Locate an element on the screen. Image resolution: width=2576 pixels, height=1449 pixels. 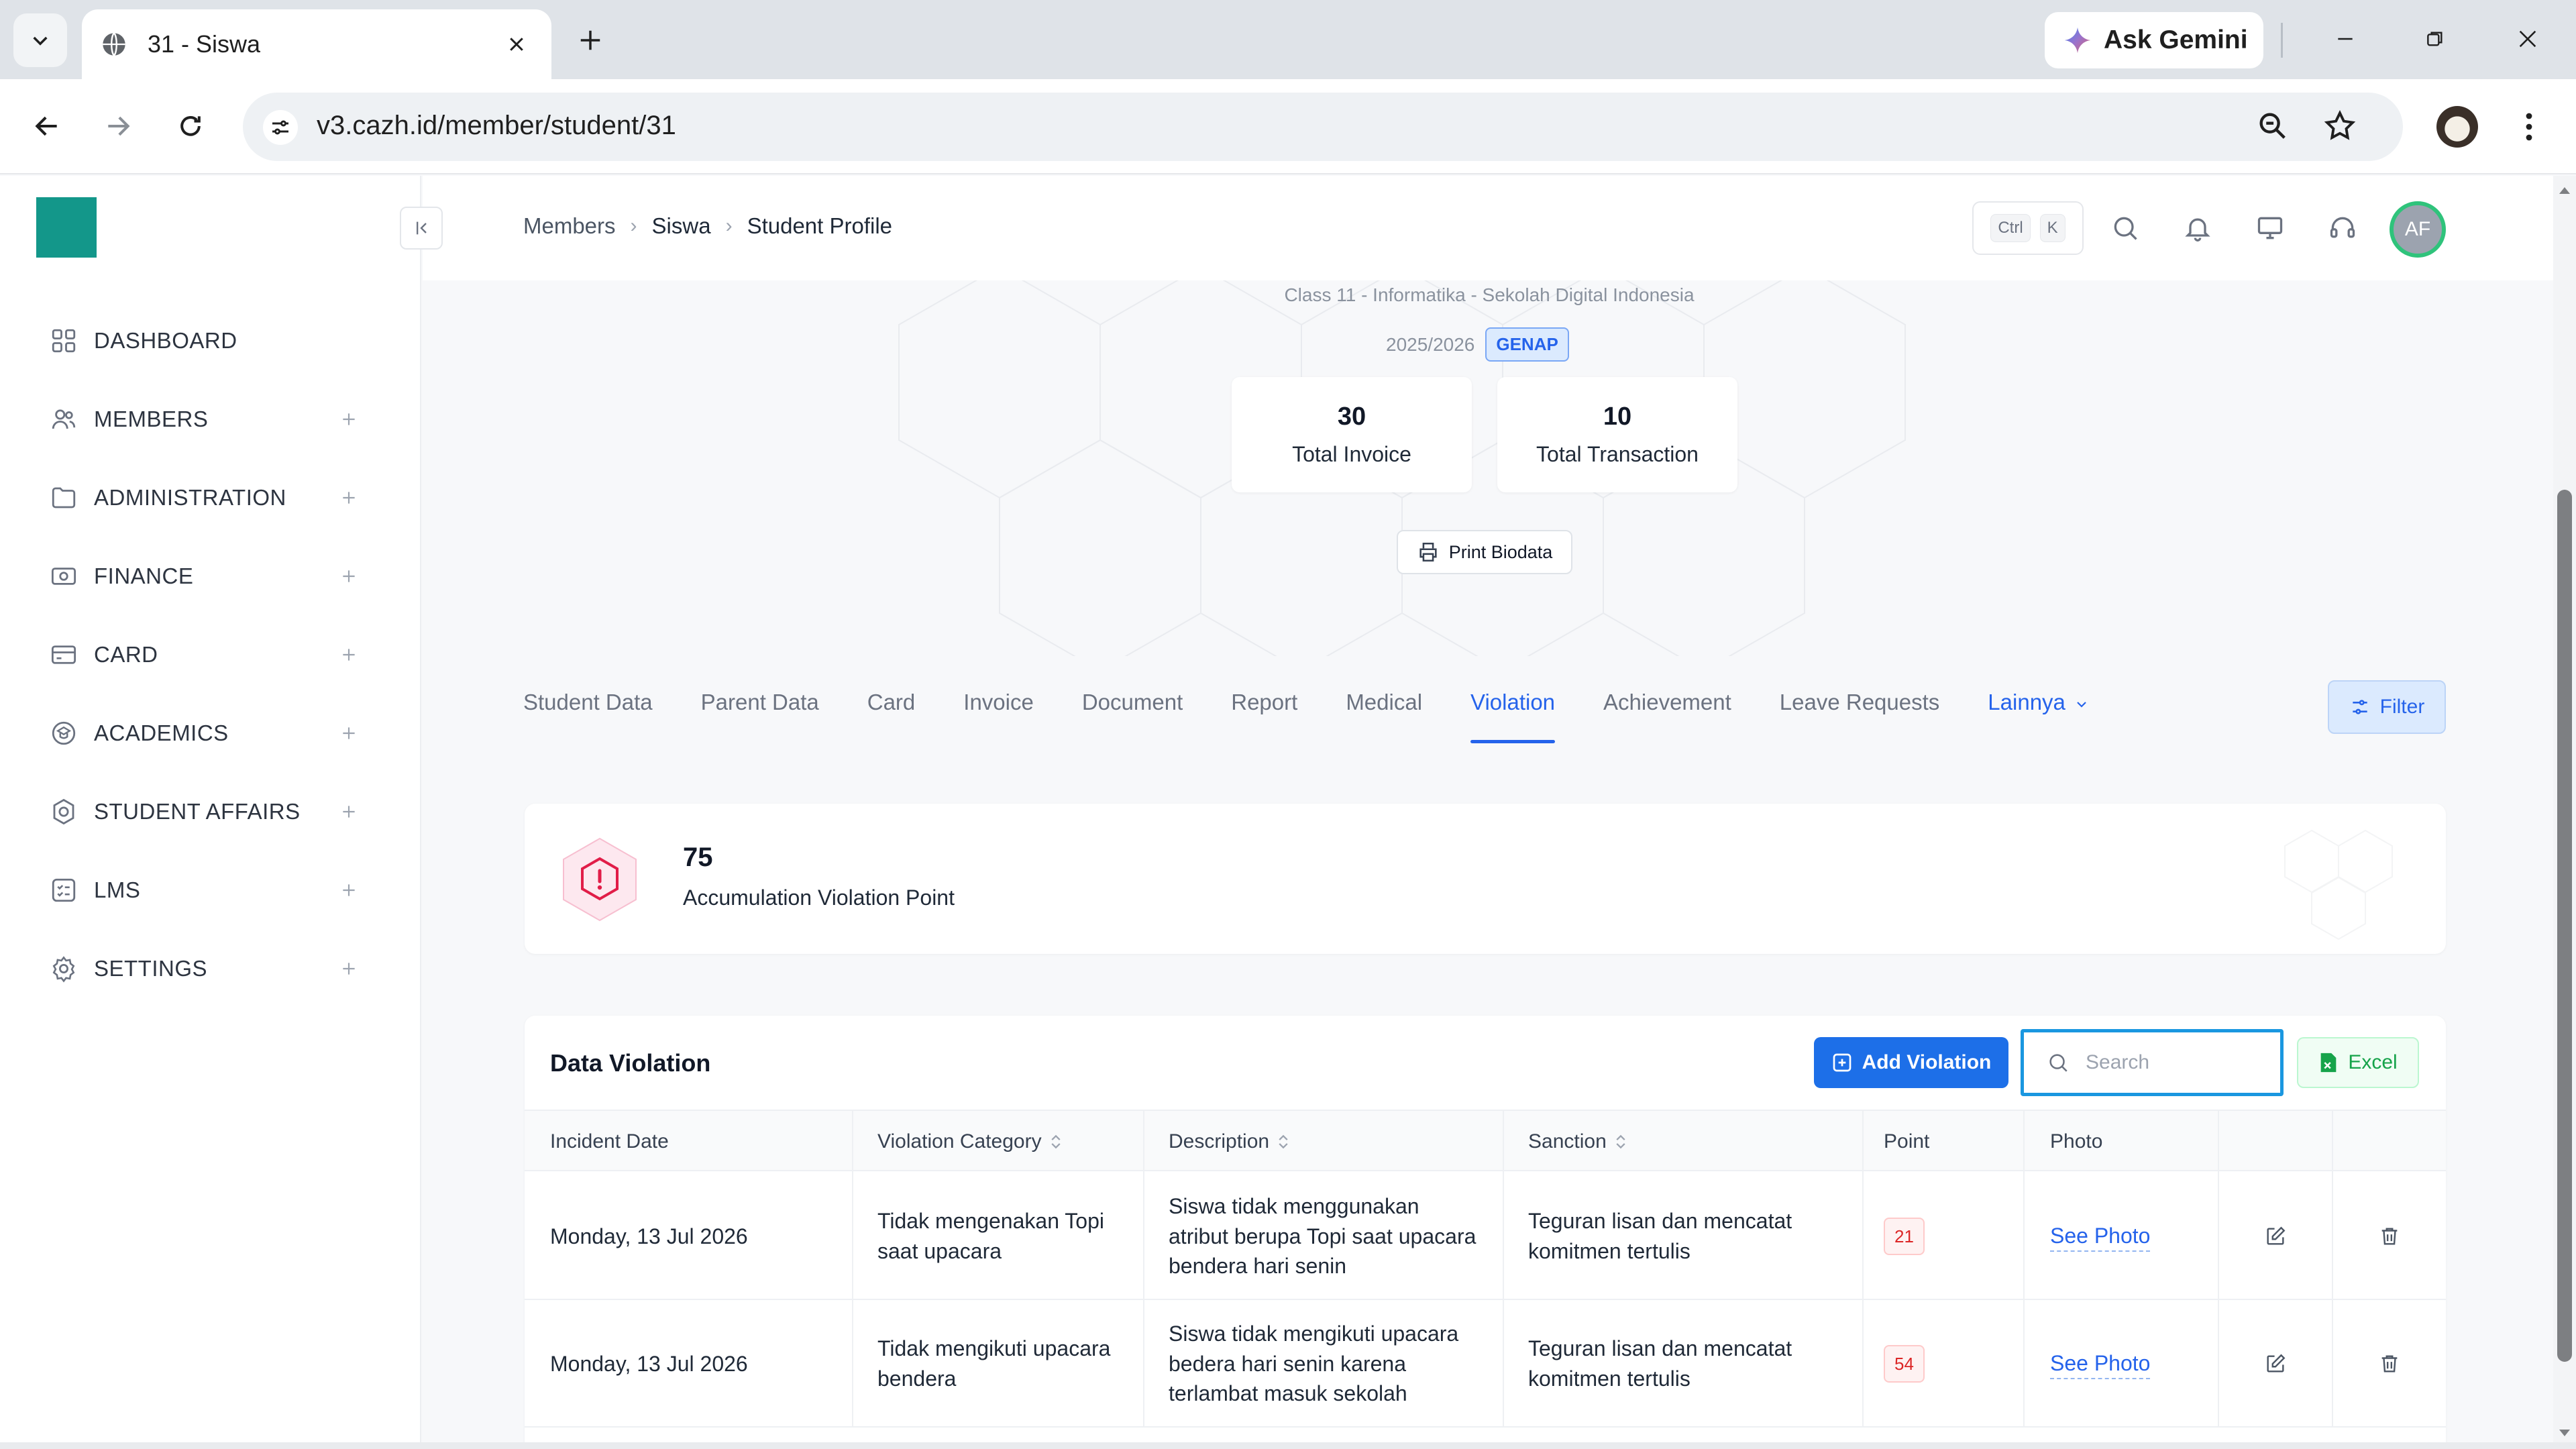
reload-button is located at coordinates (190, 126).